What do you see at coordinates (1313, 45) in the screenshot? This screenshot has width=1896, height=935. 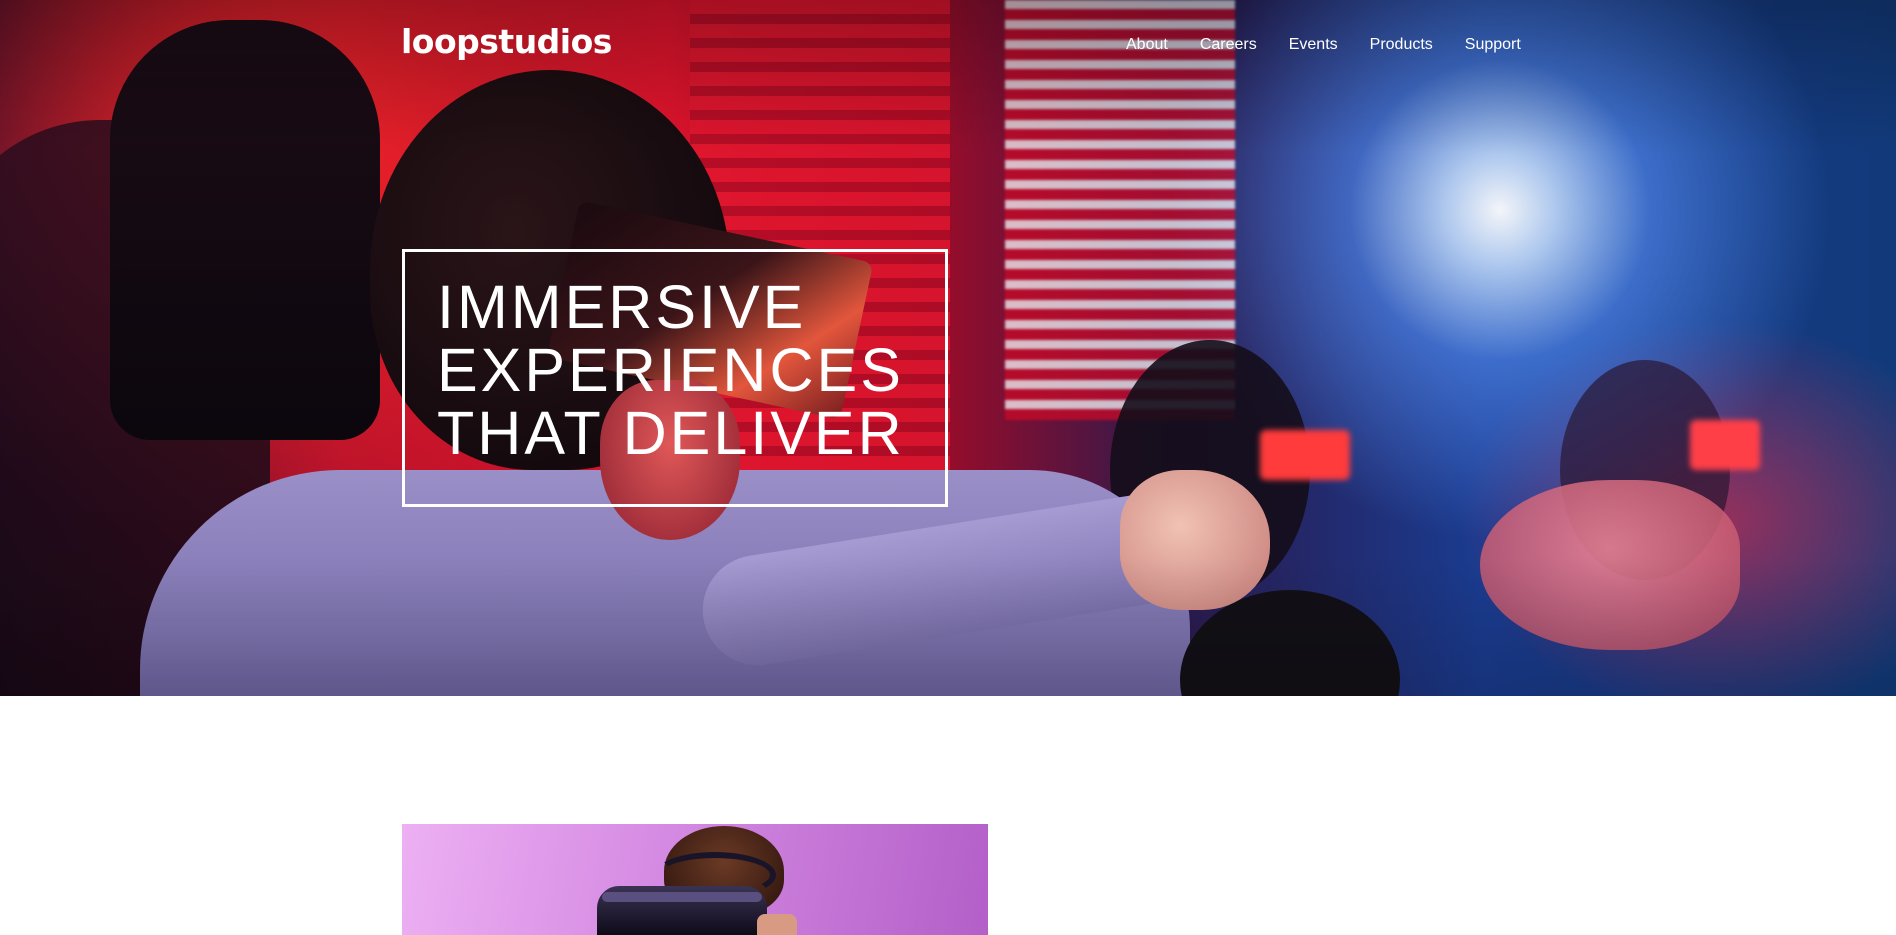 I see `nav-link-events: Events` at bounding box center [1313, 45].